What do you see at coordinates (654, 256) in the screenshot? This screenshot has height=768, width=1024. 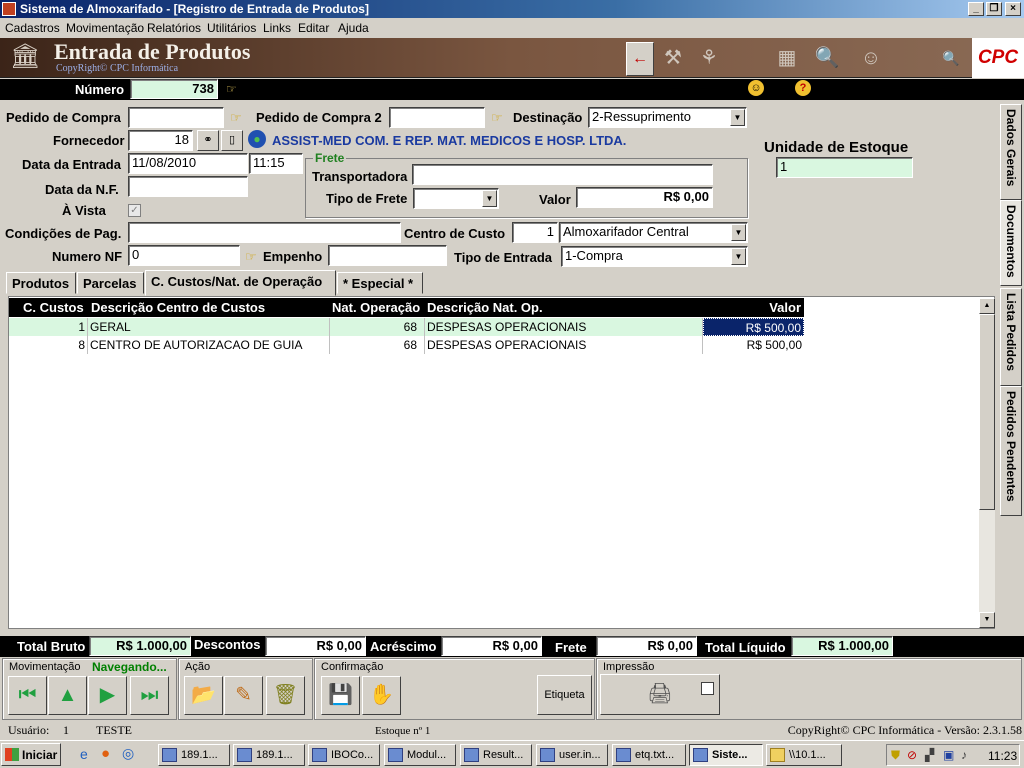 I see `tipo-entrada-select: 1-Compra ▼` at bounding box center [654, 256].